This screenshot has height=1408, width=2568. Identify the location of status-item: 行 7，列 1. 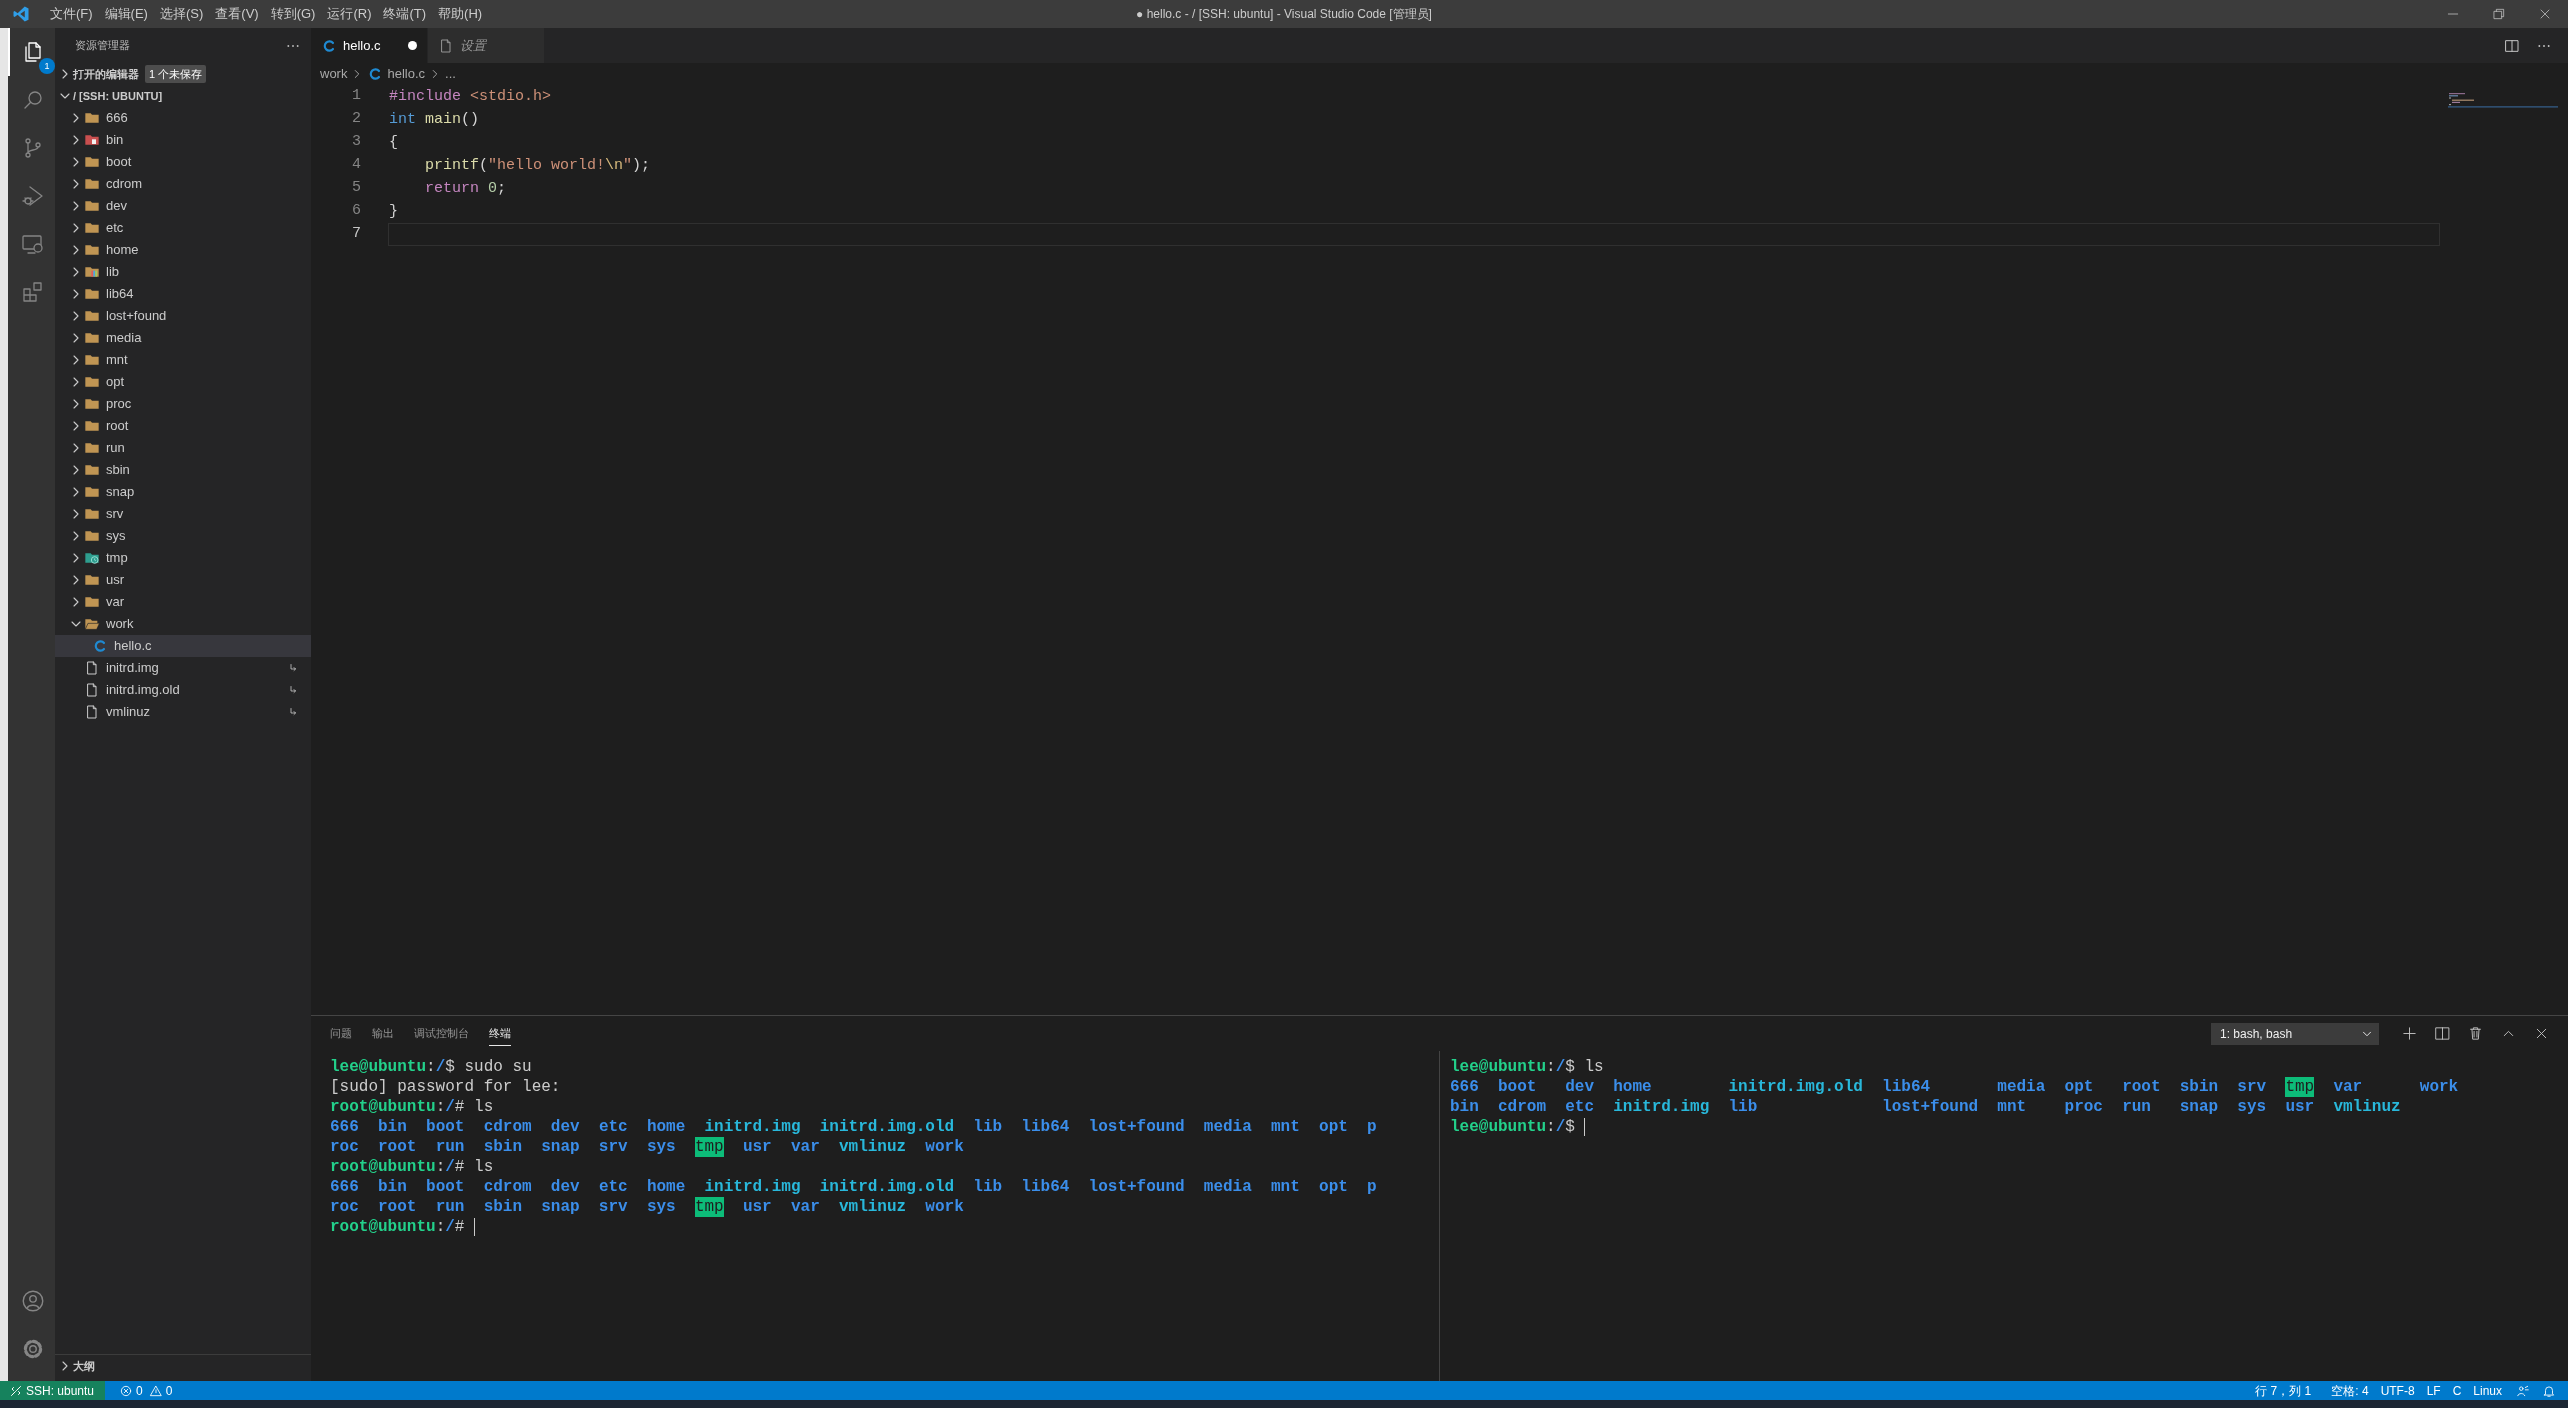
(2283, 1390).